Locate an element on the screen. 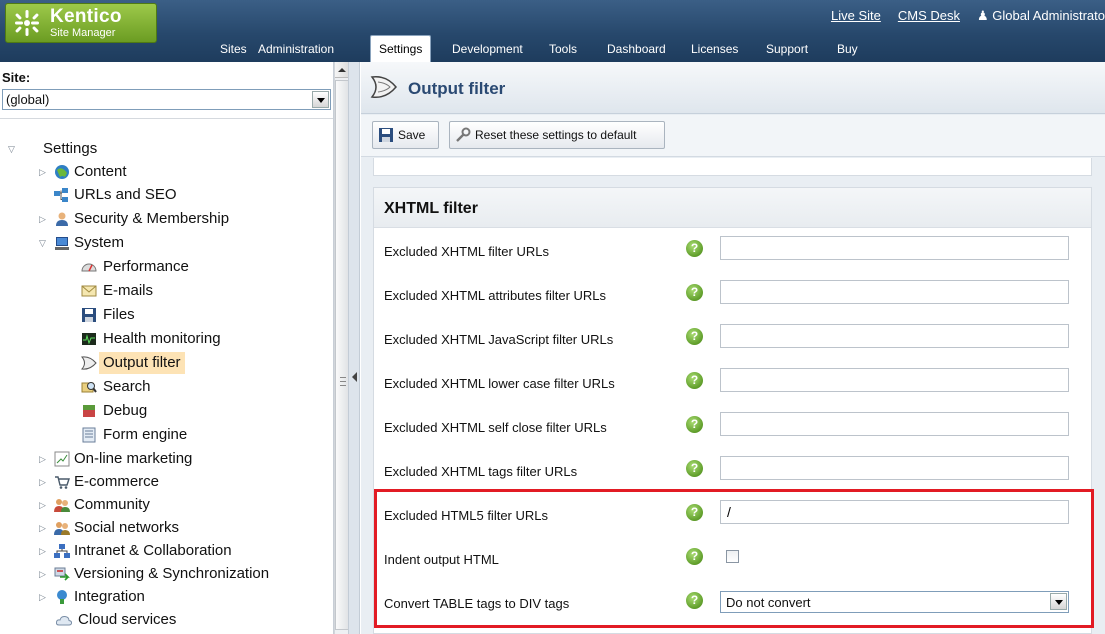  site-label: Site: is located at coordinates (16, 77).